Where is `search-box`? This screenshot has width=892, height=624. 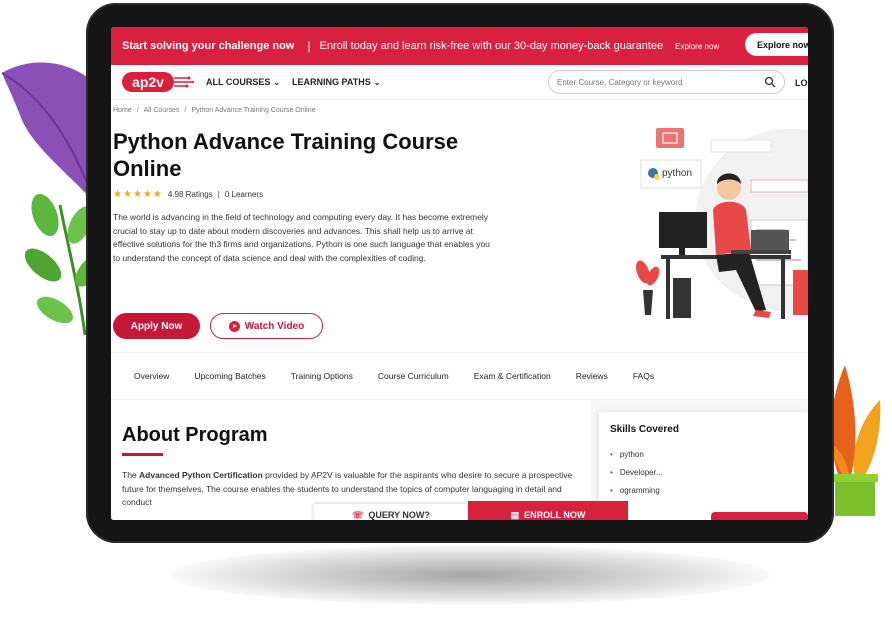 search-box is located at coordinates (666, 82).